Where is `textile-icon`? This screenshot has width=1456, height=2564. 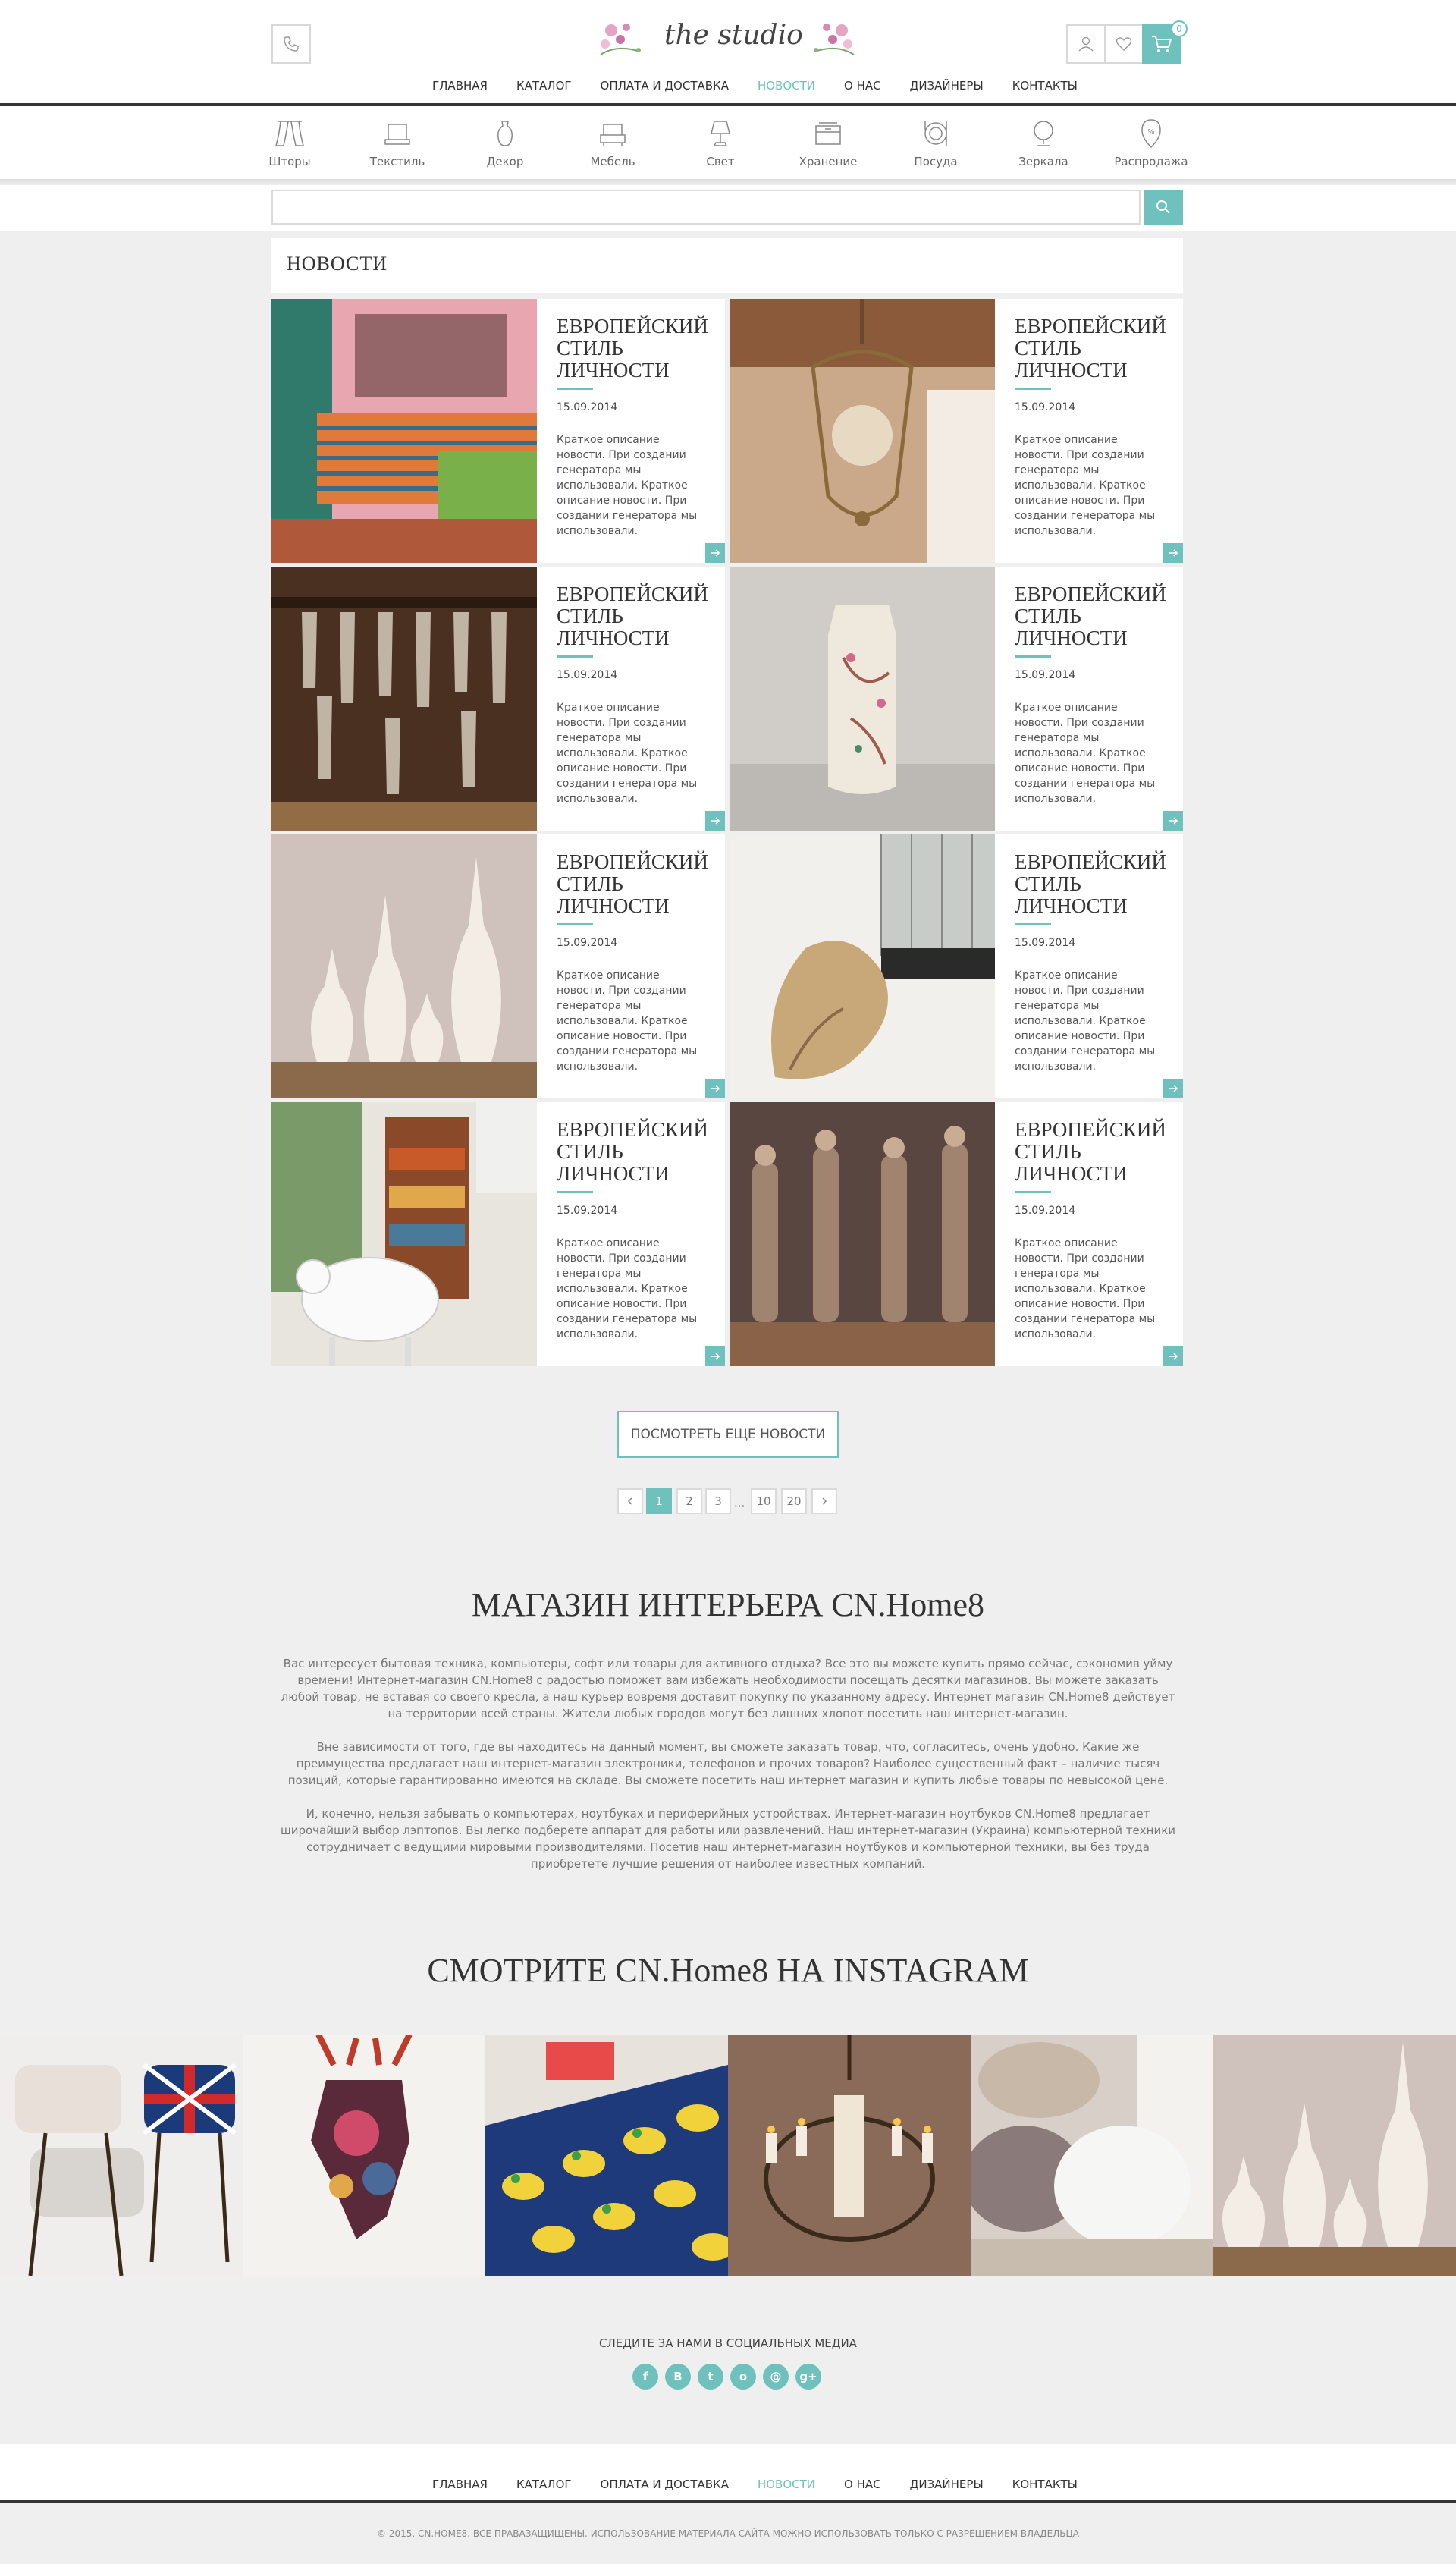
textile-icon is located at coordinates (397, 135).